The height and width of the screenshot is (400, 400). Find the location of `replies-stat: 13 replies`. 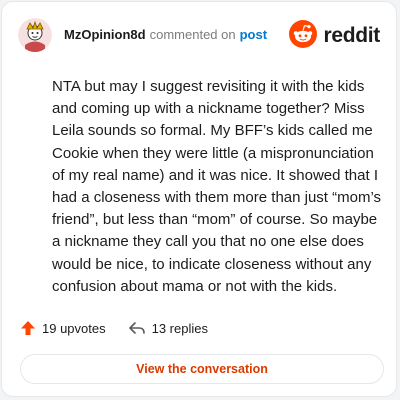

replies-stat: 13 replies is located at coordinates (168, 328).